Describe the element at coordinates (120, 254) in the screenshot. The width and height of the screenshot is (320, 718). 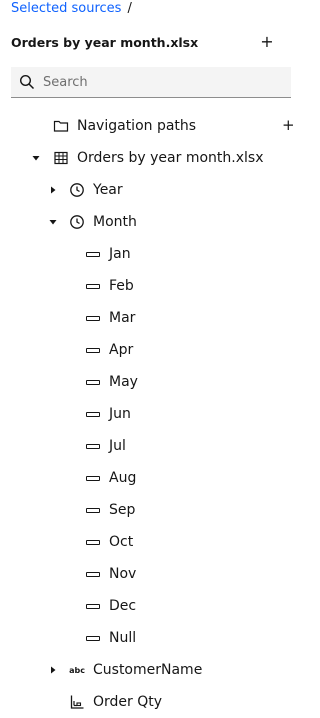
I see `tree-item-label: Jan` at that location.